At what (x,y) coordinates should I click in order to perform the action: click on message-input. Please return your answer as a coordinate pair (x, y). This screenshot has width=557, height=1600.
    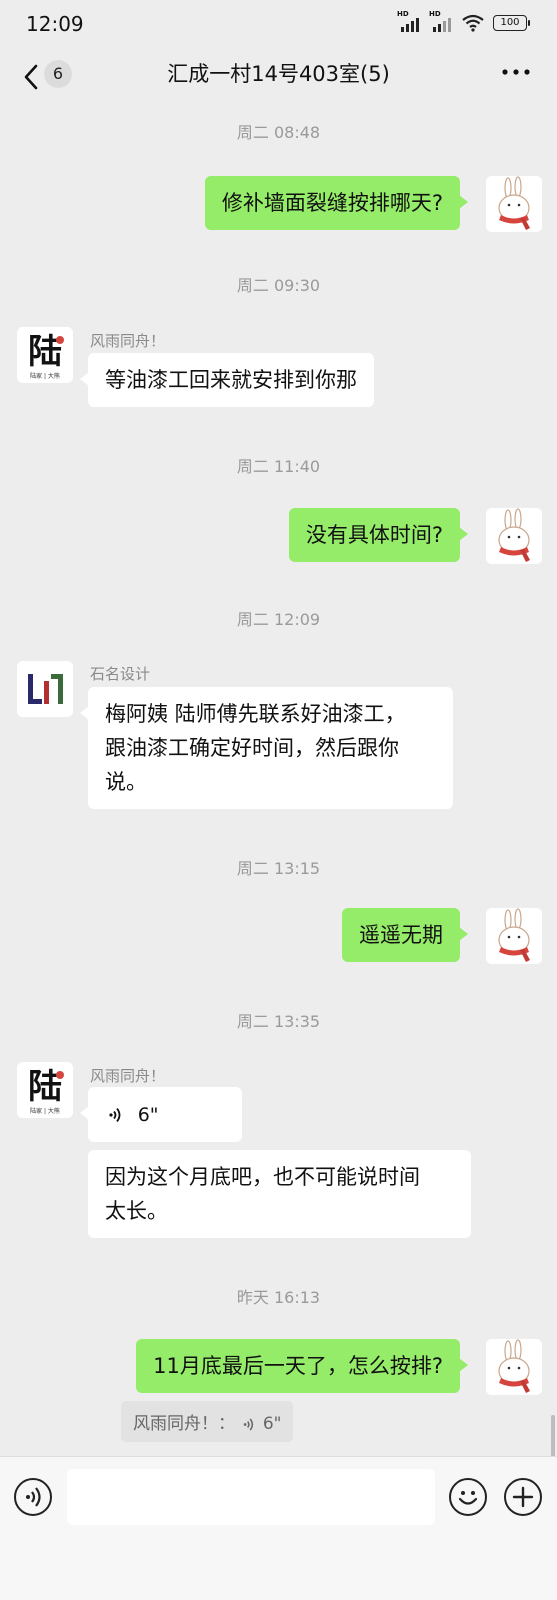
    Looking at the image, I should click on (251, 1497).